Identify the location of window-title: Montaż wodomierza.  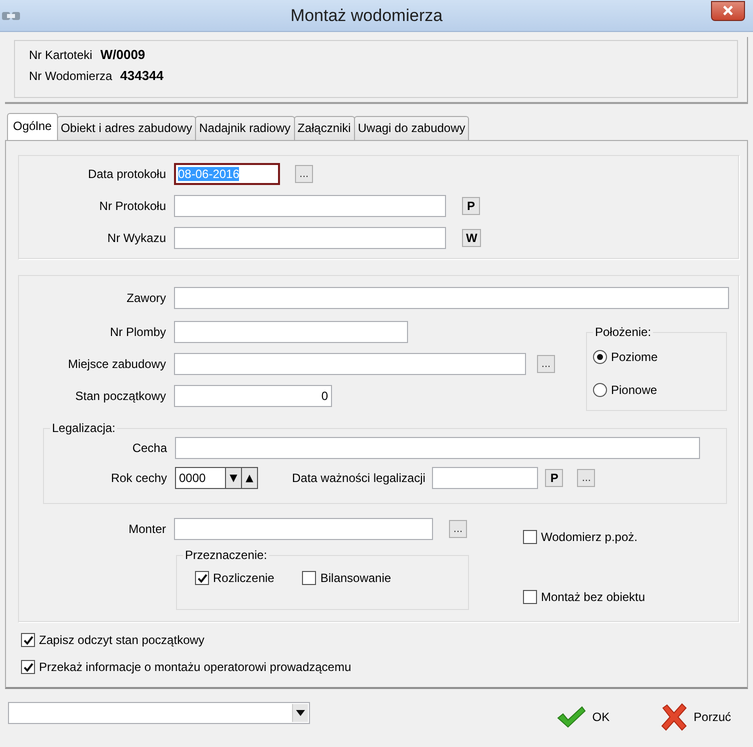
(366, 16).